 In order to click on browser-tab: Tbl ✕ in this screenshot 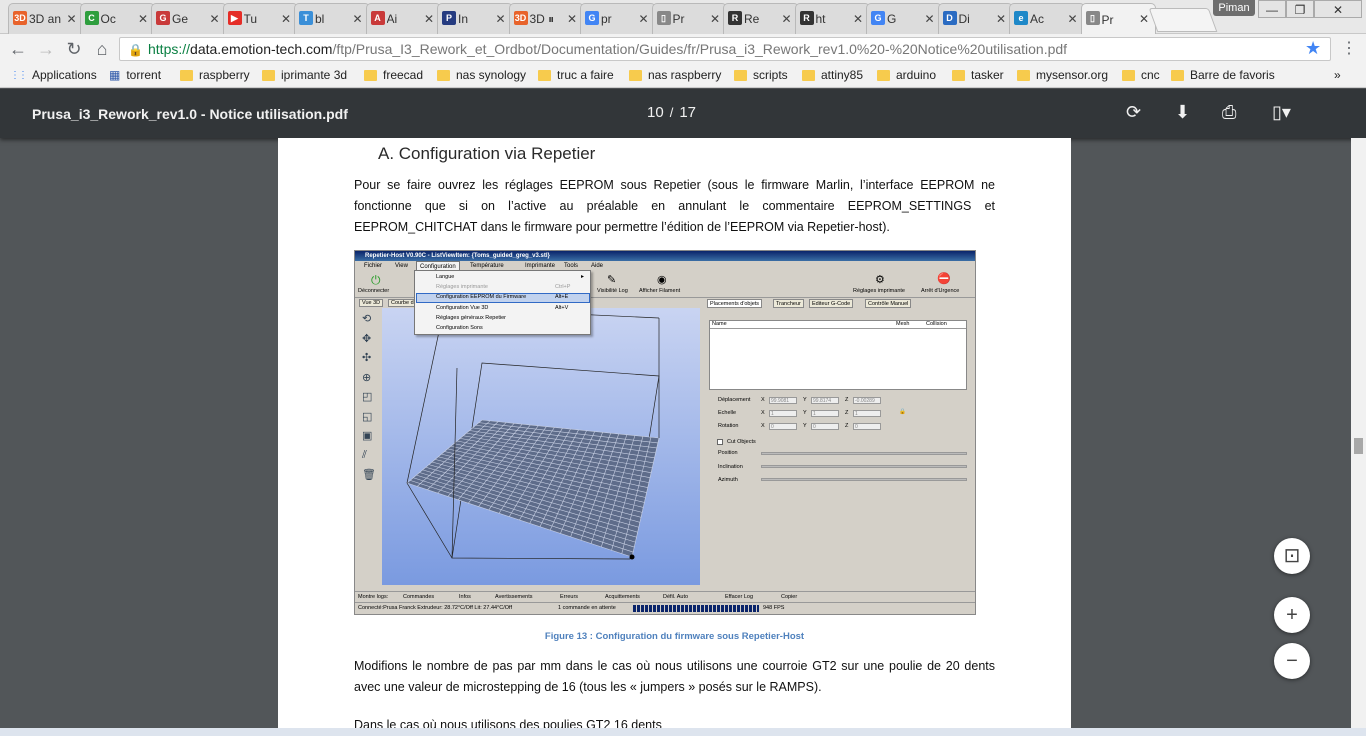, I will do `click(332, 18)`.